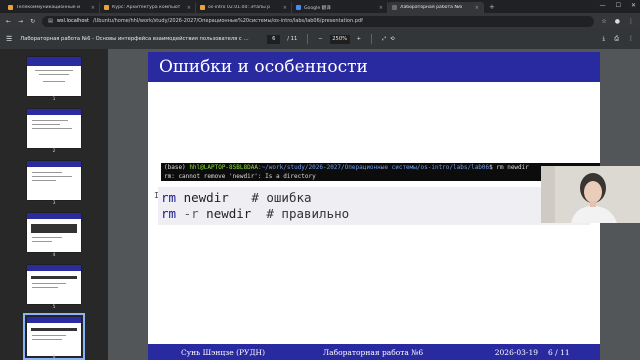 Image resolution: width=640 pixels, height=360 pixels. Describe the element at coordinates (54, 99) in the screenshot. I see `page-thumbnail-number: 1` at that location.